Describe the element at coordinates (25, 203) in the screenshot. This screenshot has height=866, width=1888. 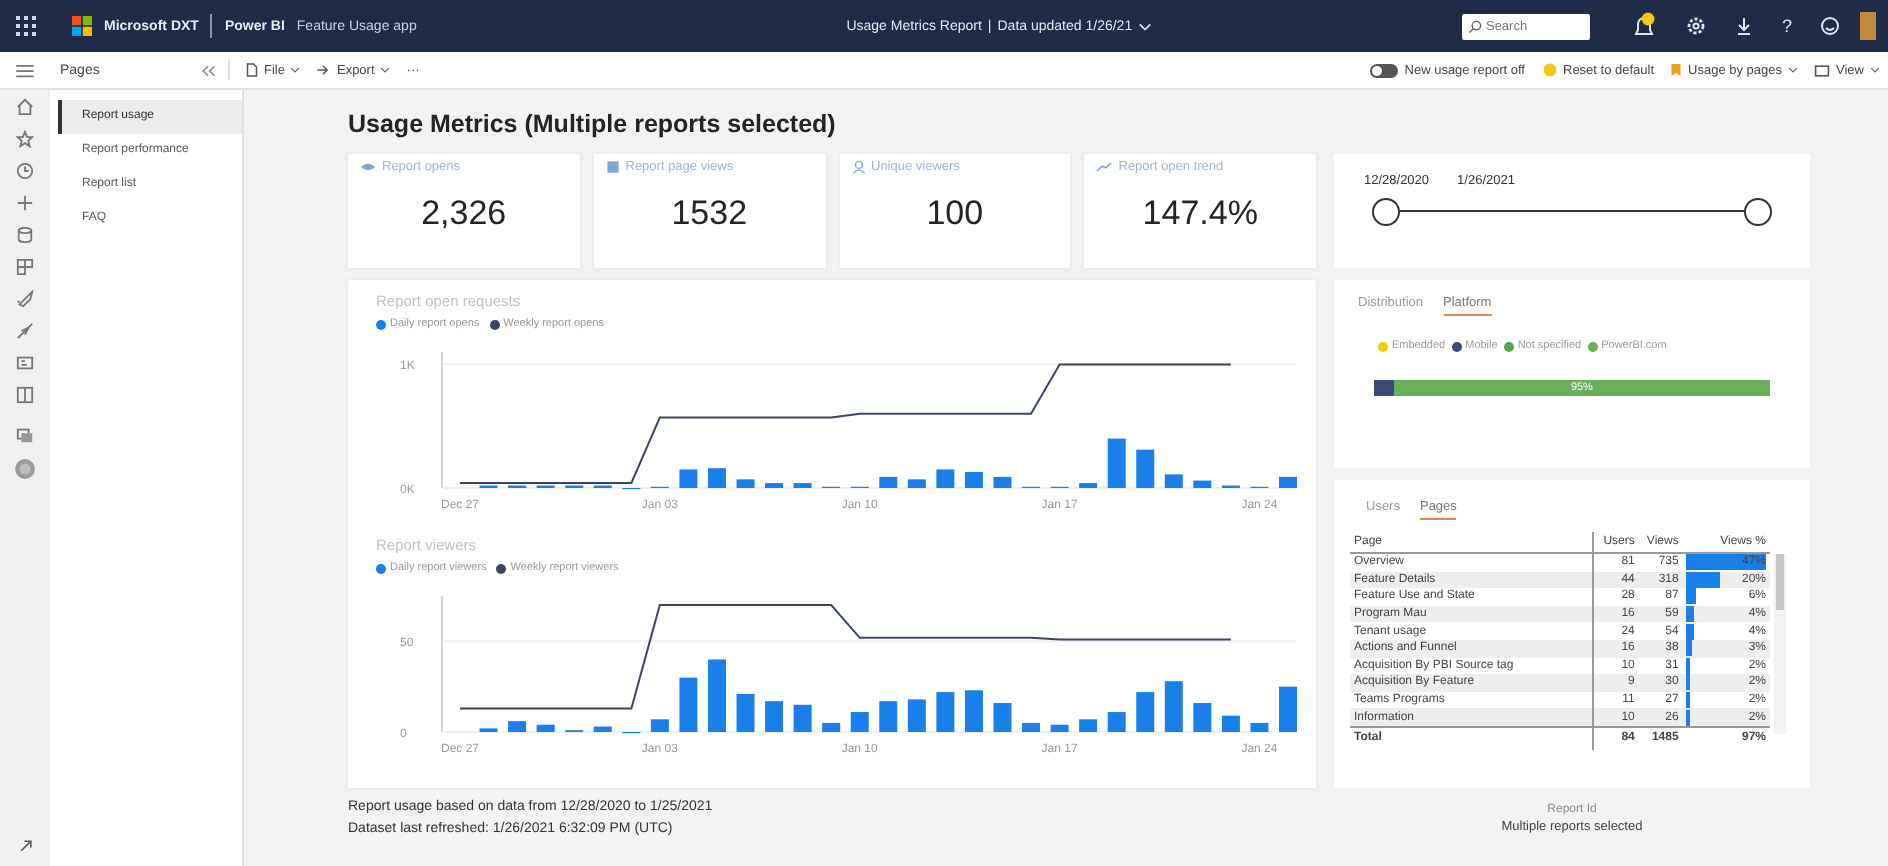
I see `plus-icon` at that location.